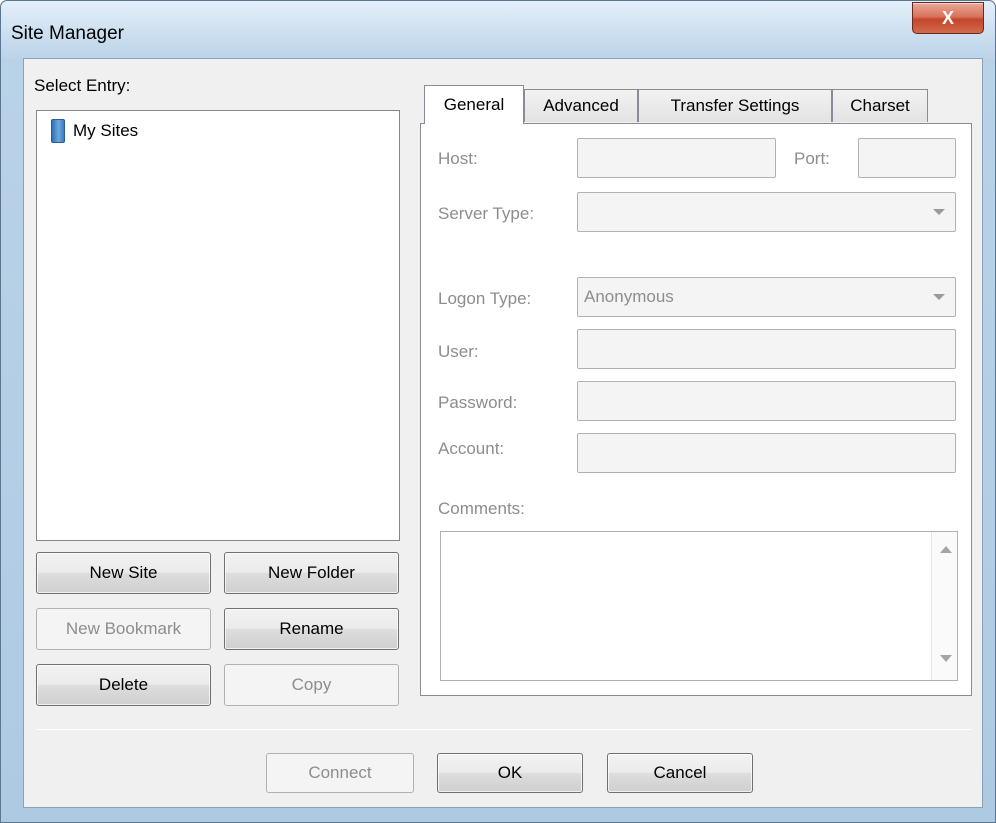  What do you see at coordinates (812, 158) in the screenshot?
I see `port-label: Port:` at bounding box center [812, 158].